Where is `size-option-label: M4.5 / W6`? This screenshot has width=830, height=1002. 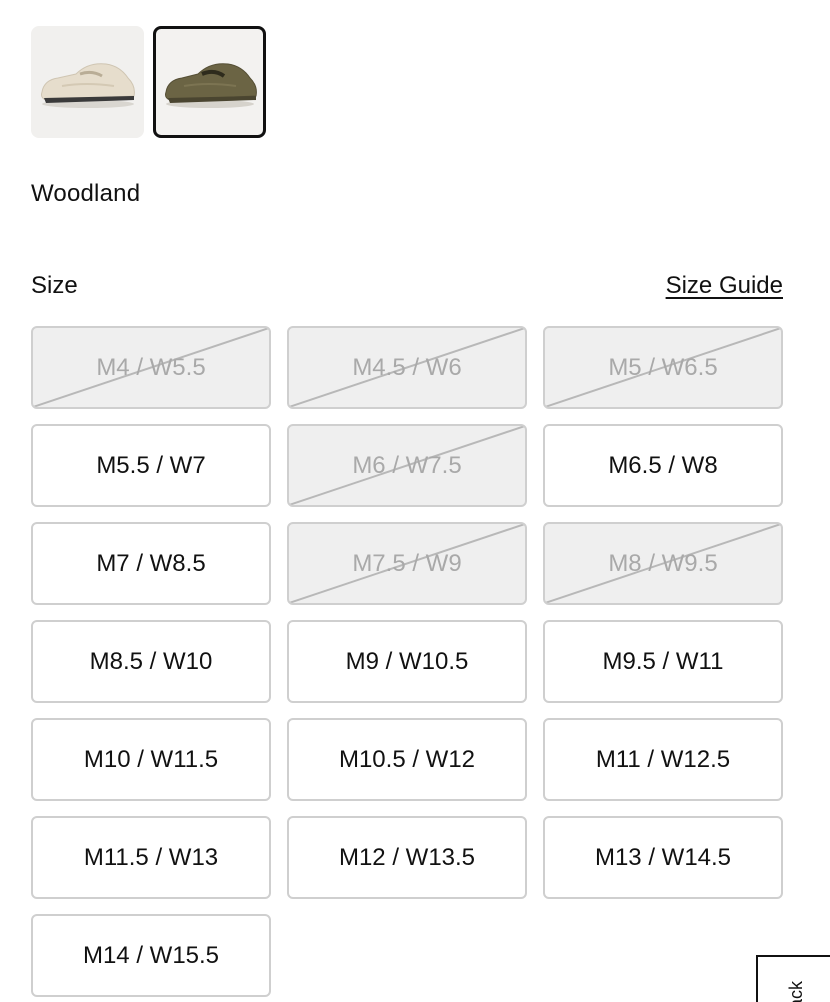
size-option-label: M4.5 / W6 is located at coordinates (407, 367).